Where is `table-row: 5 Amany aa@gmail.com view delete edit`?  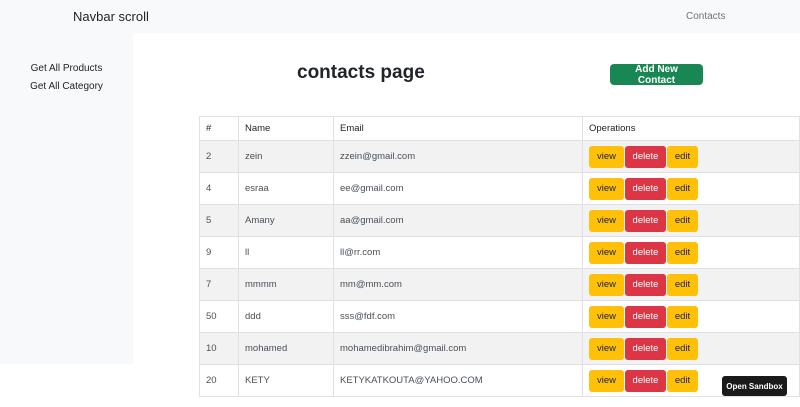
table-row: 5 Amany aa@gmail.com view delete edit is located at coordinates (499, 220).